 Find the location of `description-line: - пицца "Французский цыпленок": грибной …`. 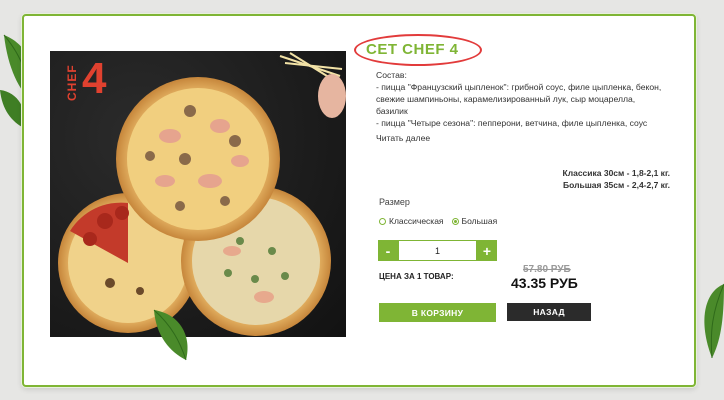

description-line: - пицца "Французский цыпленок": грибной … is located at coordinates (519, 87).